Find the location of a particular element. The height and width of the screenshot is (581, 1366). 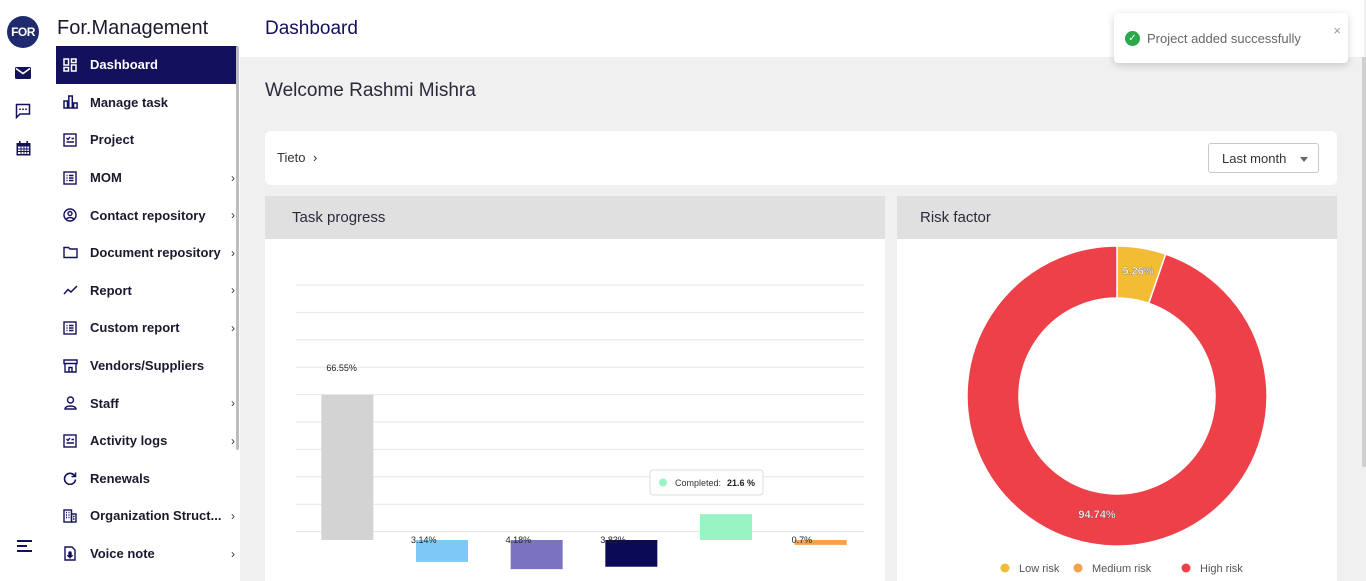

trend-icon is located at coordinates (70, 290).